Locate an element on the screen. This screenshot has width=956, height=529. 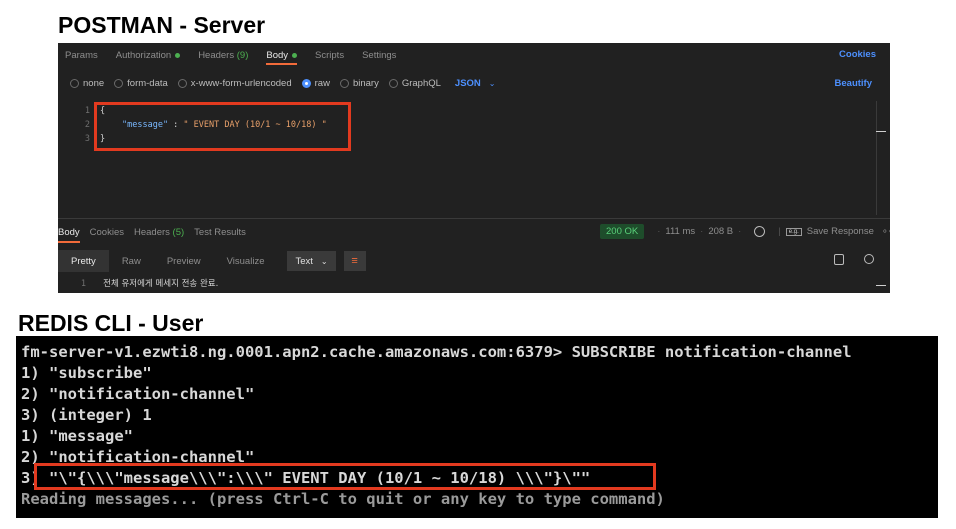
tab-params-label: Params is located at coordinates (81, 55).